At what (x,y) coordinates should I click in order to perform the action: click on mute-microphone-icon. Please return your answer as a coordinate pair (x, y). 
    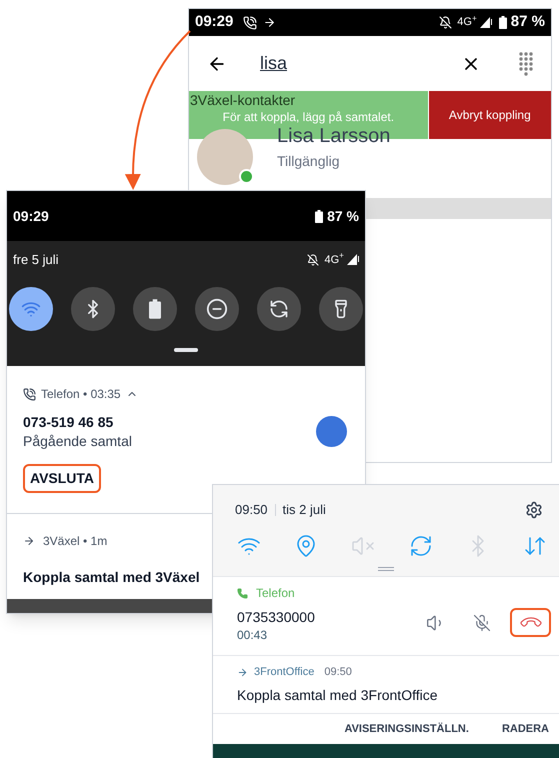
    Looking at the image, I should click on (482, 623).